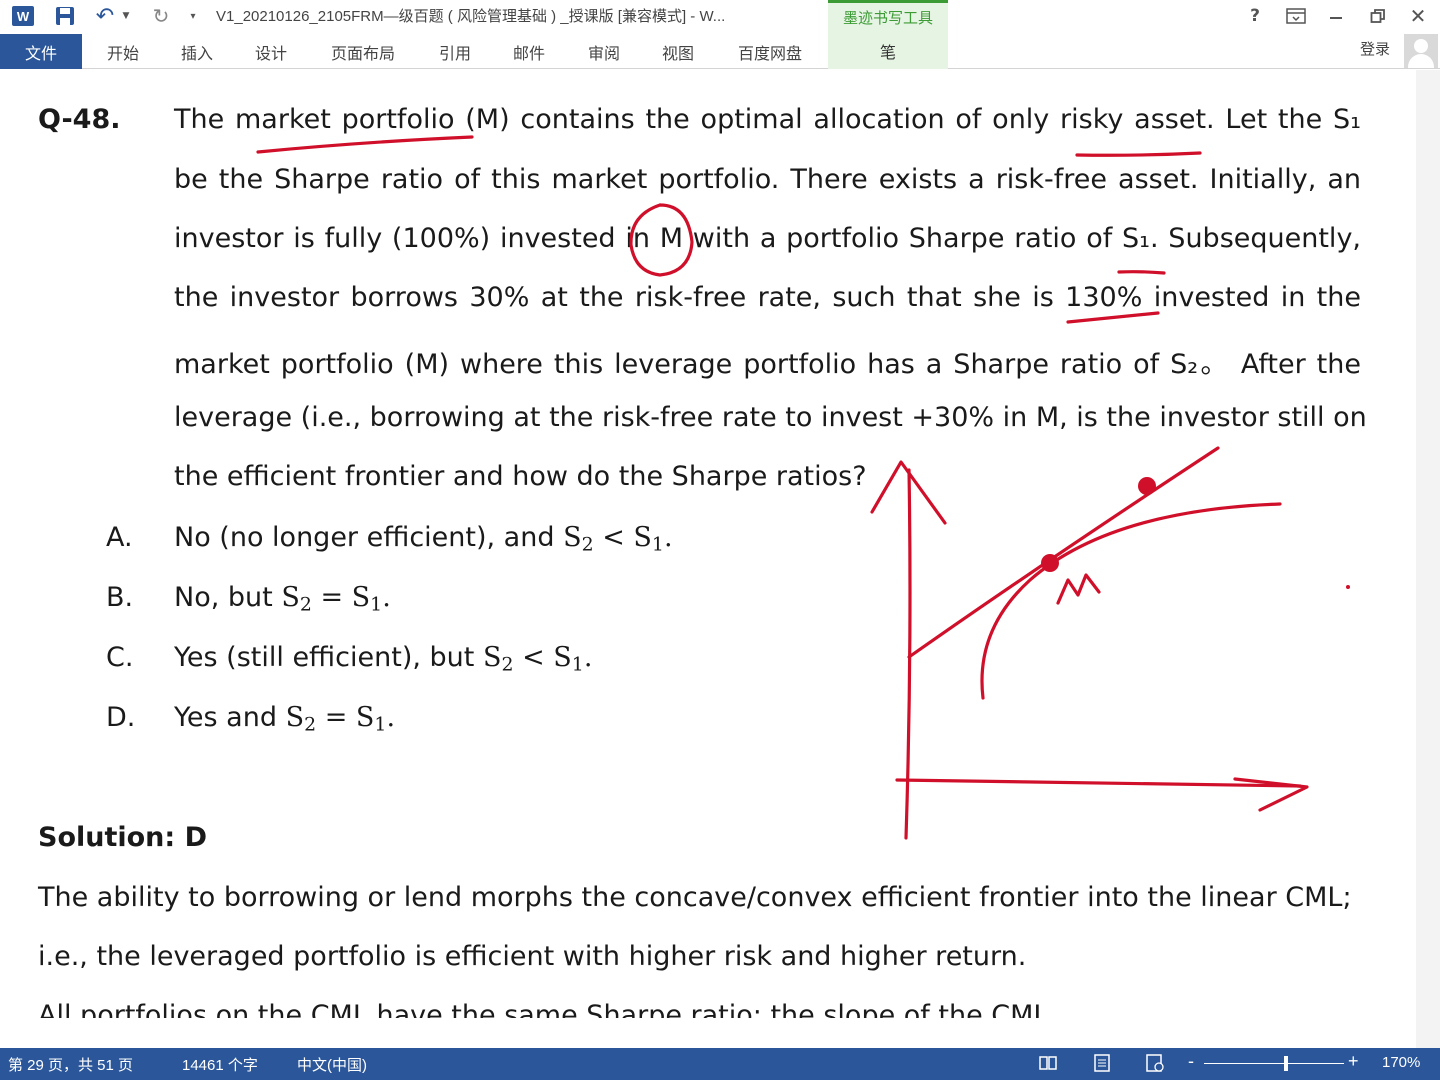  What do you see at coordinates (193, 16) in the screenshot?
I see `customize-qat-icon: ▾` at bounding box center [193, 16].